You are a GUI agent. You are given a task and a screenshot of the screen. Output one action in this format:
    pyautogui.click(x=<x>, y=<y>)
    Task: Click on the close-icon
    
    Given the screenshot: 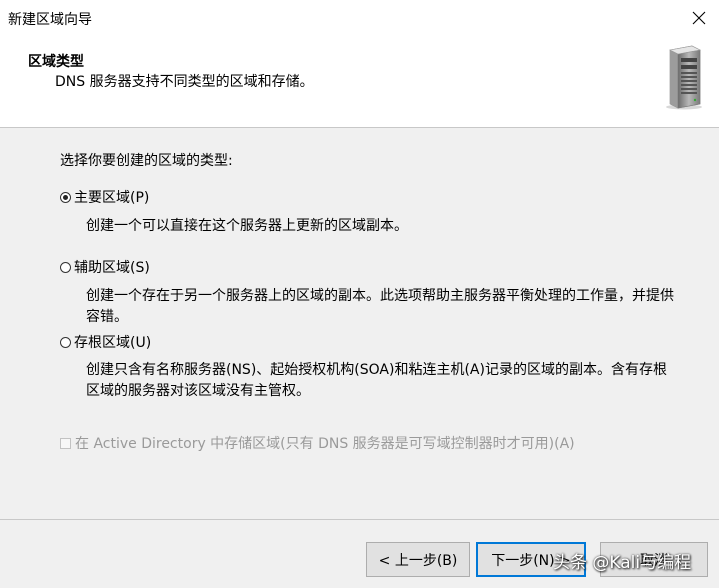 What is the action you would take?
    pyautogui.click(x=699, y=18)
    